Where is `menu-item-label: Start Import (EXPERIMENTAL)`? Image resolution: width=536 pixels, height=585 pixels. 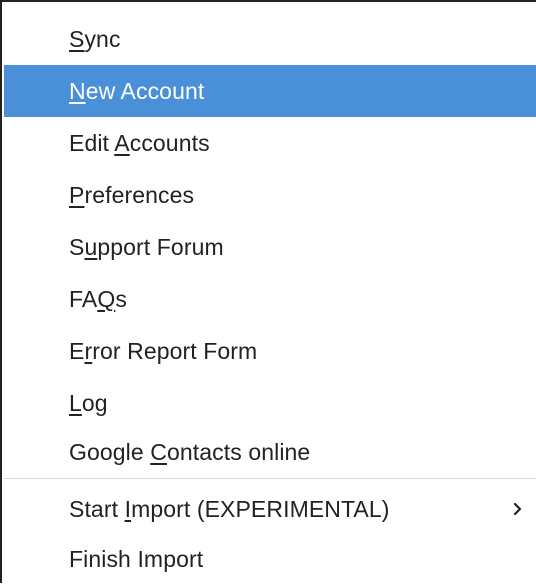
menu-item-label: Start Import (EXPERIMENTAL) is located at coordinates (229, 508).